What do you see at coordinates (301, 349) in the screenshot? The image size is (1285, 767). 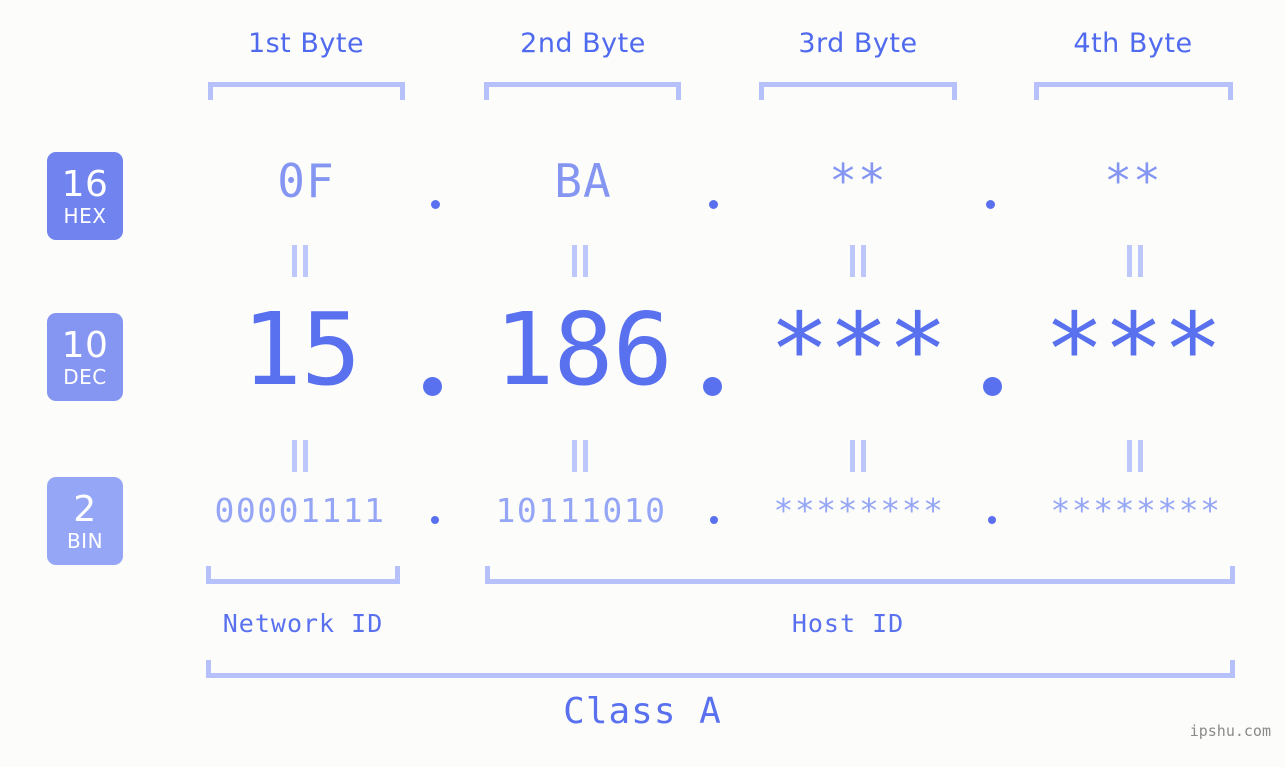 I see `dec-byte-1: 15` at bounding box center [301, 349].